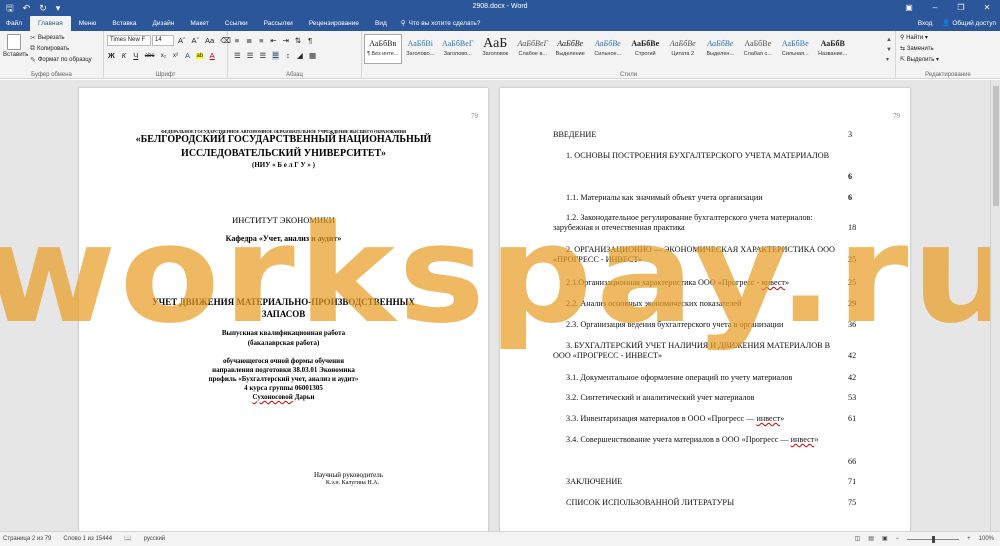 Image resolution: width=1000 pixels, height=546 pixels. Describe the element at coordinates (298, 40) in the screenshot. I see `sort-icon: ⇅` at that location.